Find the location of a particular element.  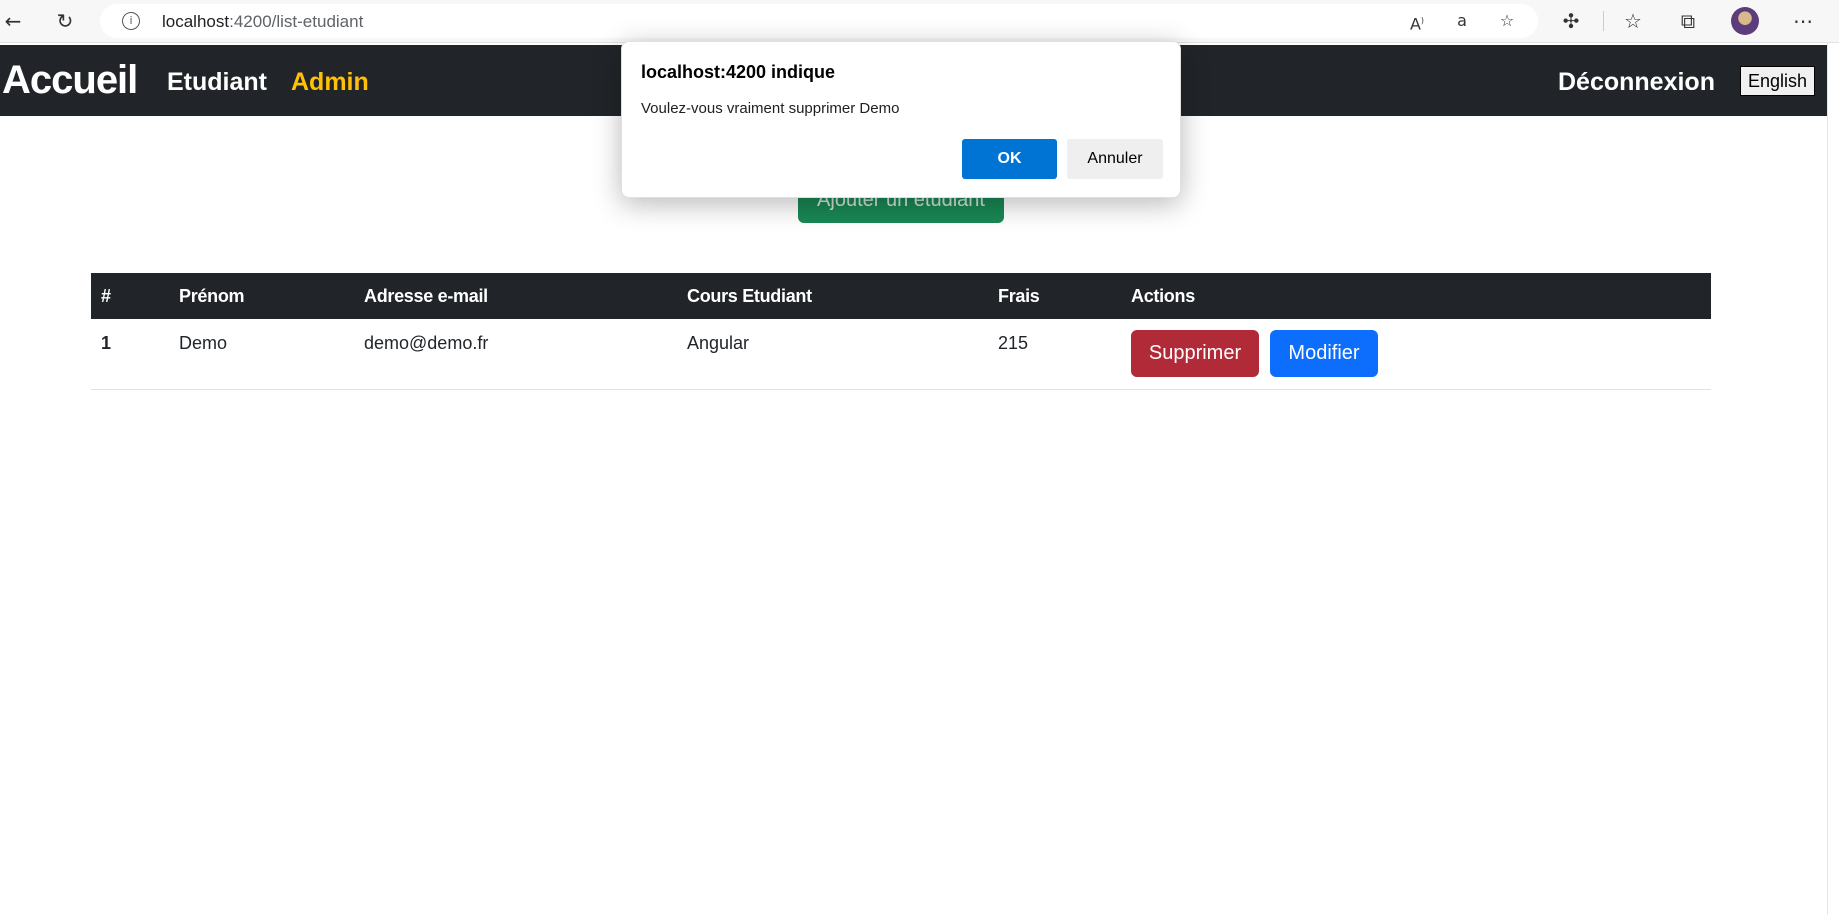

nav-link-etudiant: Etudiant is located at coordinates (217, 82).